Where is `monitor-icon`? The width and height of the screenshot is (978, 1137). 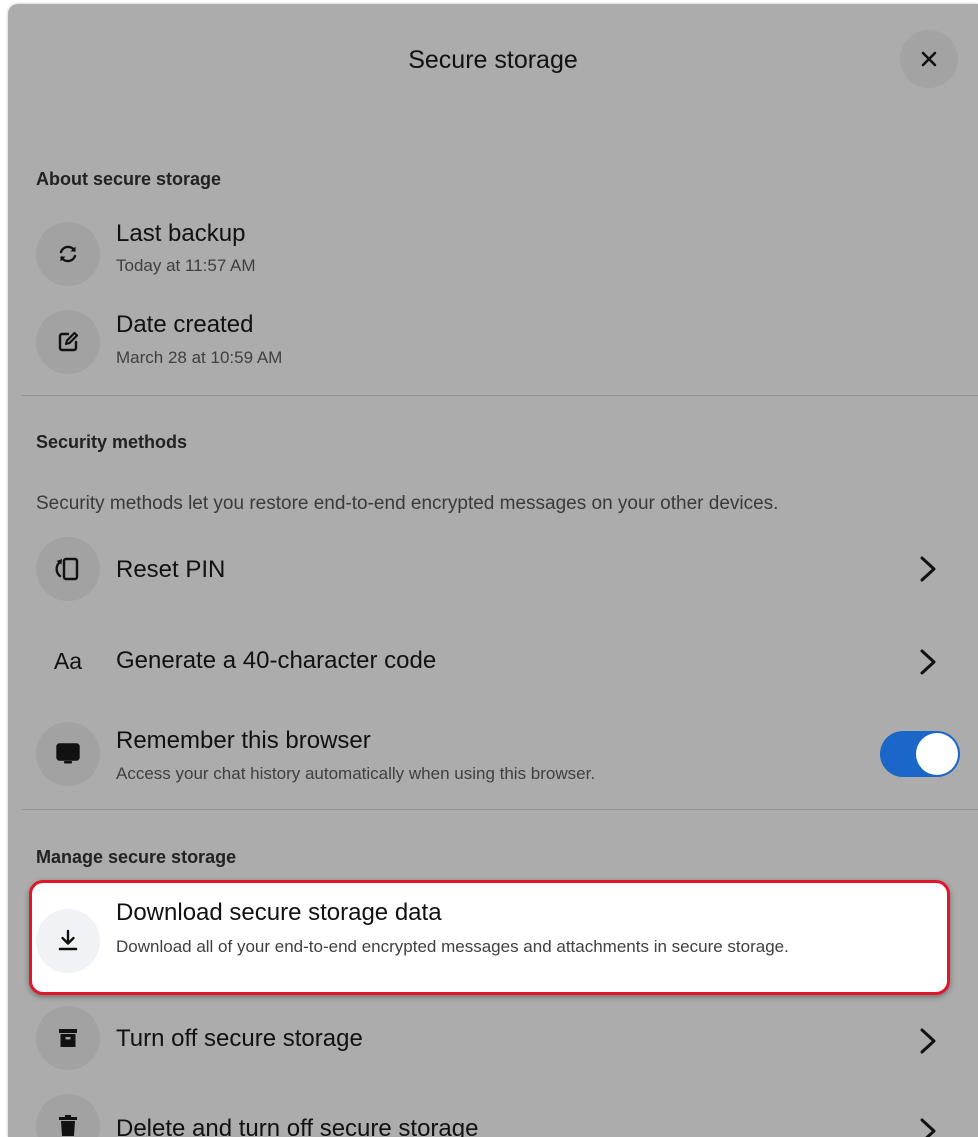 monitor-icon is located at coordinates (68, 753).